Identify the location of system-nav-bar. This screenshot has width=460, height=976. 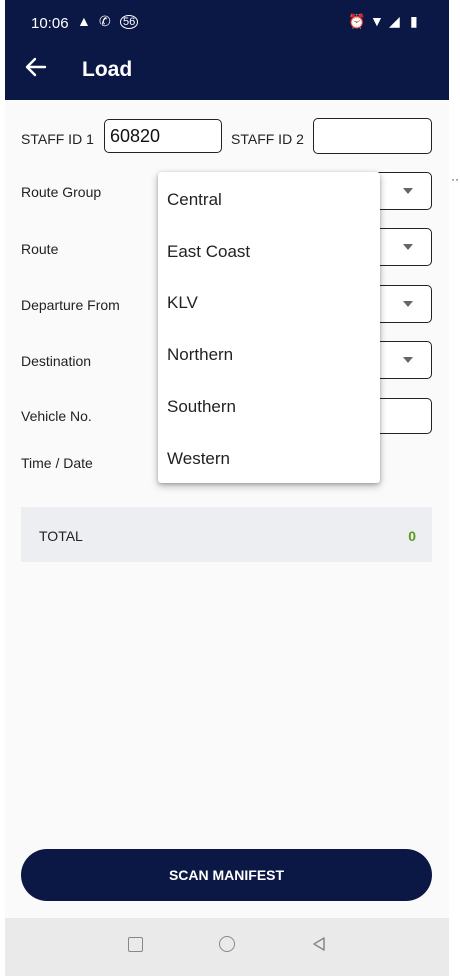
(227, 947).